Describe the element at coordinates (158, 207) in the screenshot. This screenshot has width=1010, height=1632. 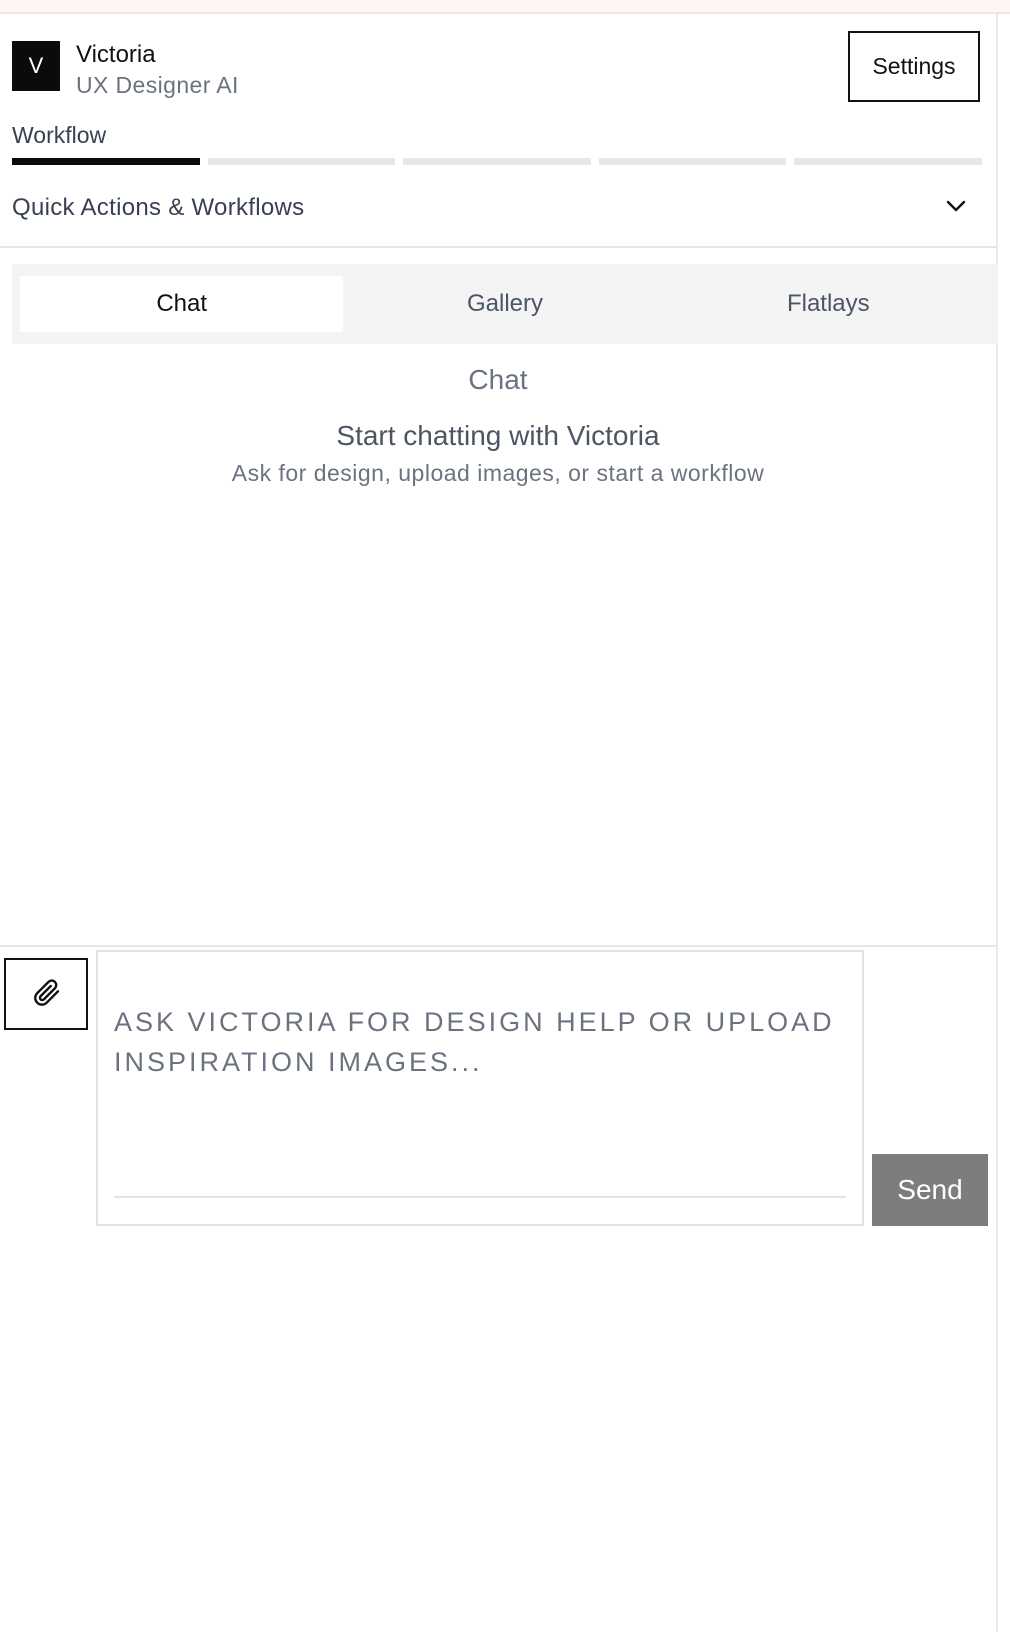
I see `quick-actions-label: Quick Actions & Workflows` at that location.